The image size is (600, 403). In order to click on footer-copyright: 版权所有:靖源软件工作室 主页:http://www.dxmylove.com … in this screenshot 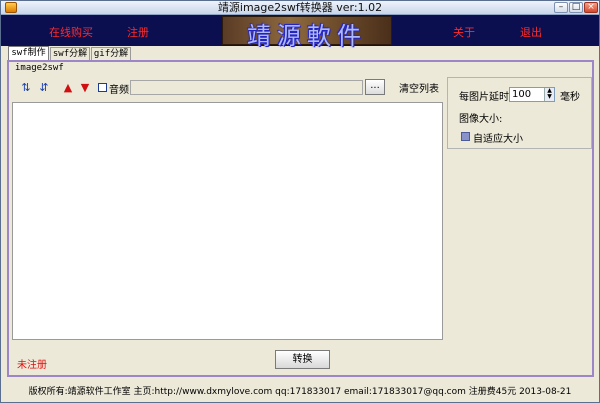, I will do `click(300, 392)`.